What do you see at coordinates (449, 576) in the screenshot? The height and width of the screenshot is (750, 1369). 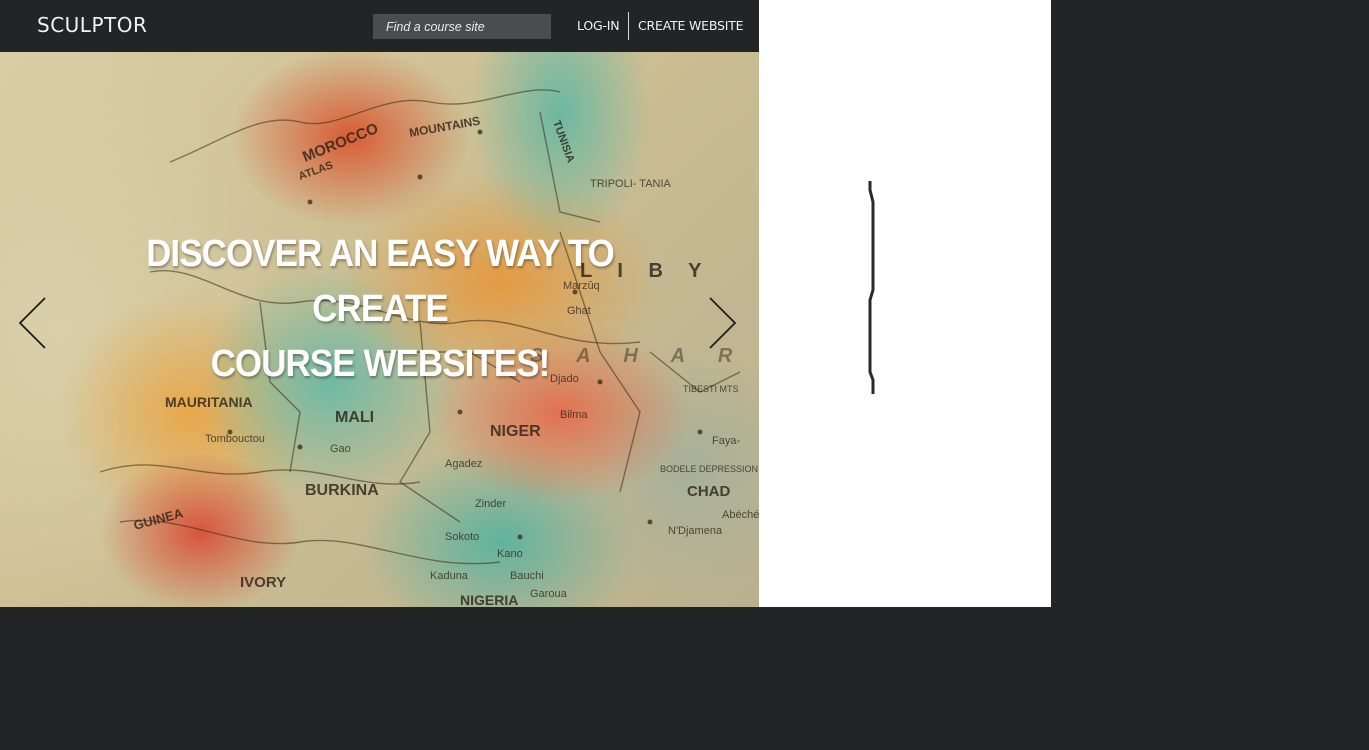 I see `map-label-kaduna: Kaduna` at bounding box center [449, 576].